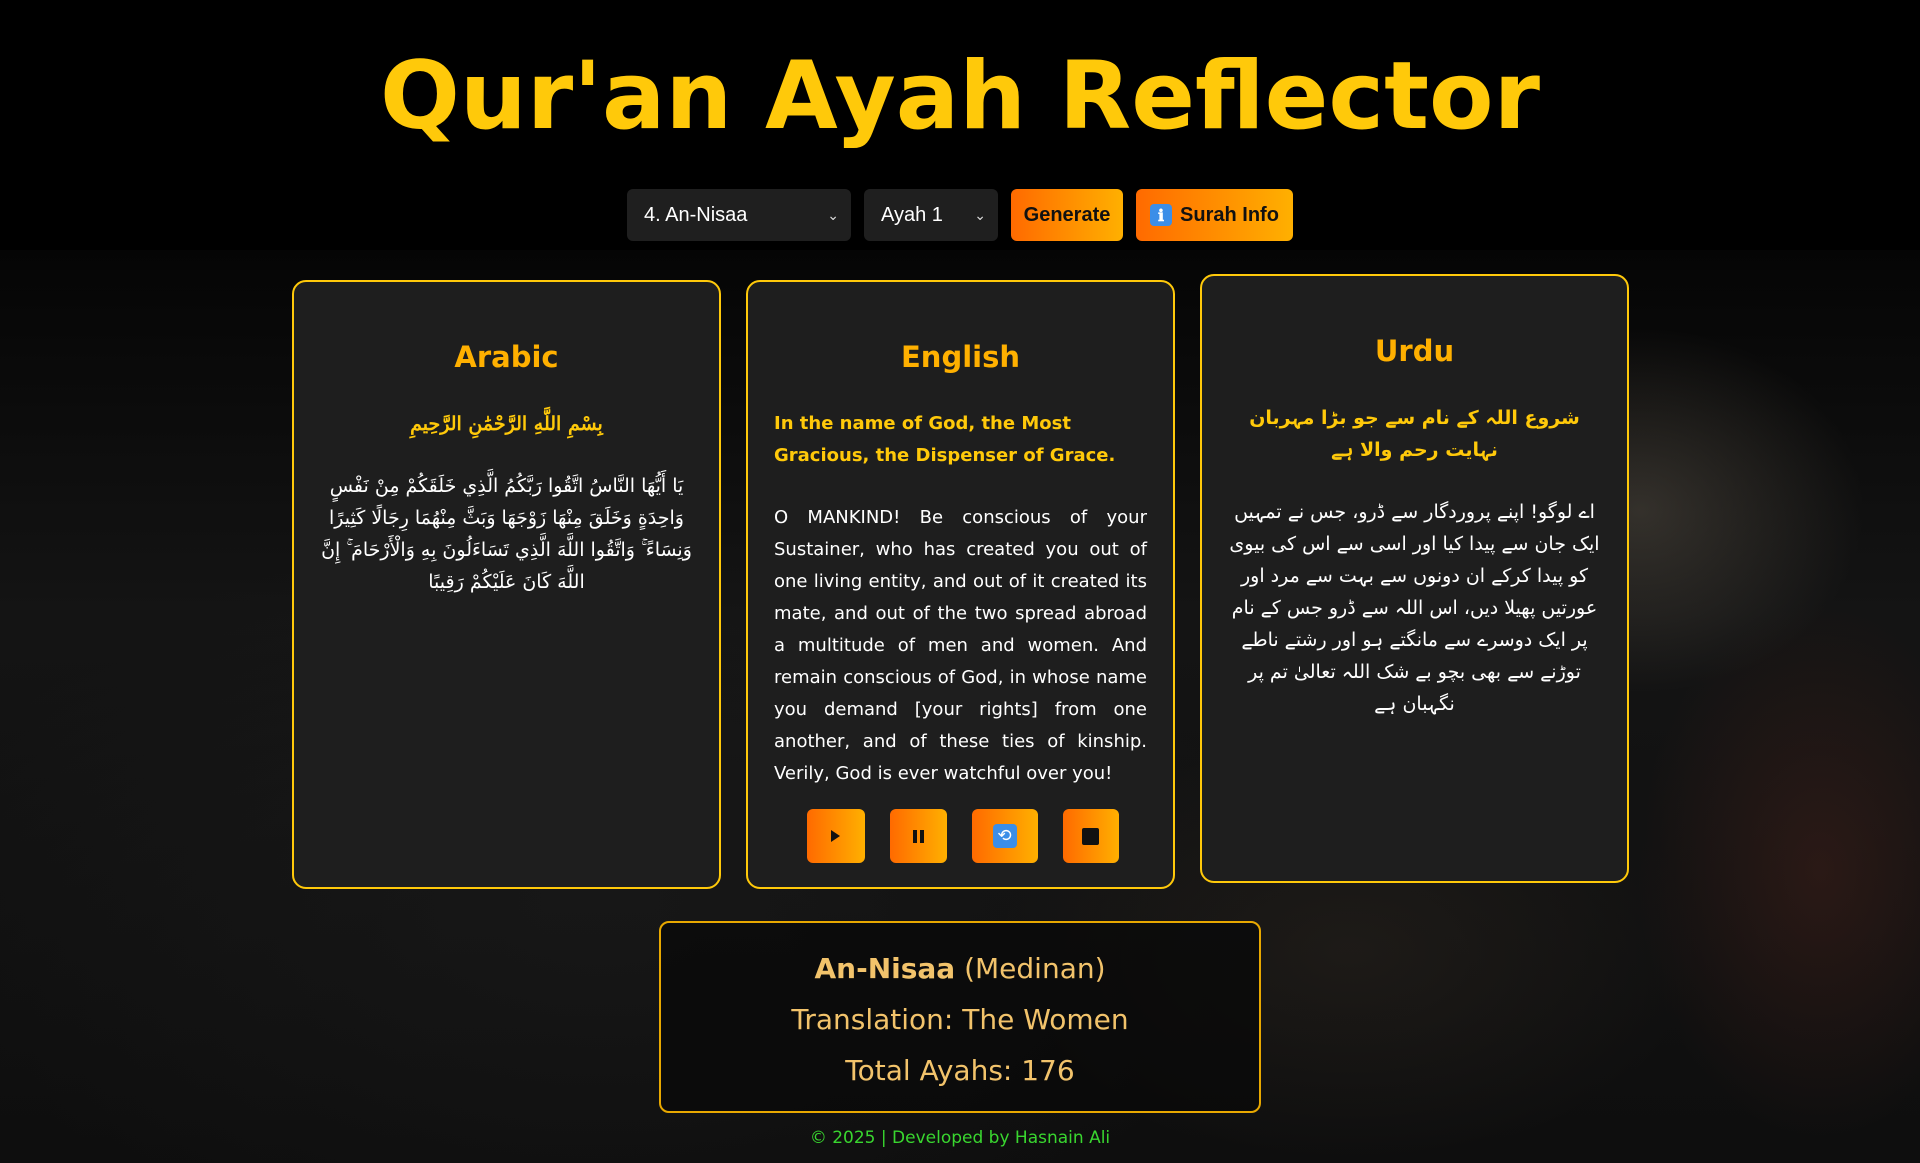  I want to click on stop-icon, so click(1090, 836).